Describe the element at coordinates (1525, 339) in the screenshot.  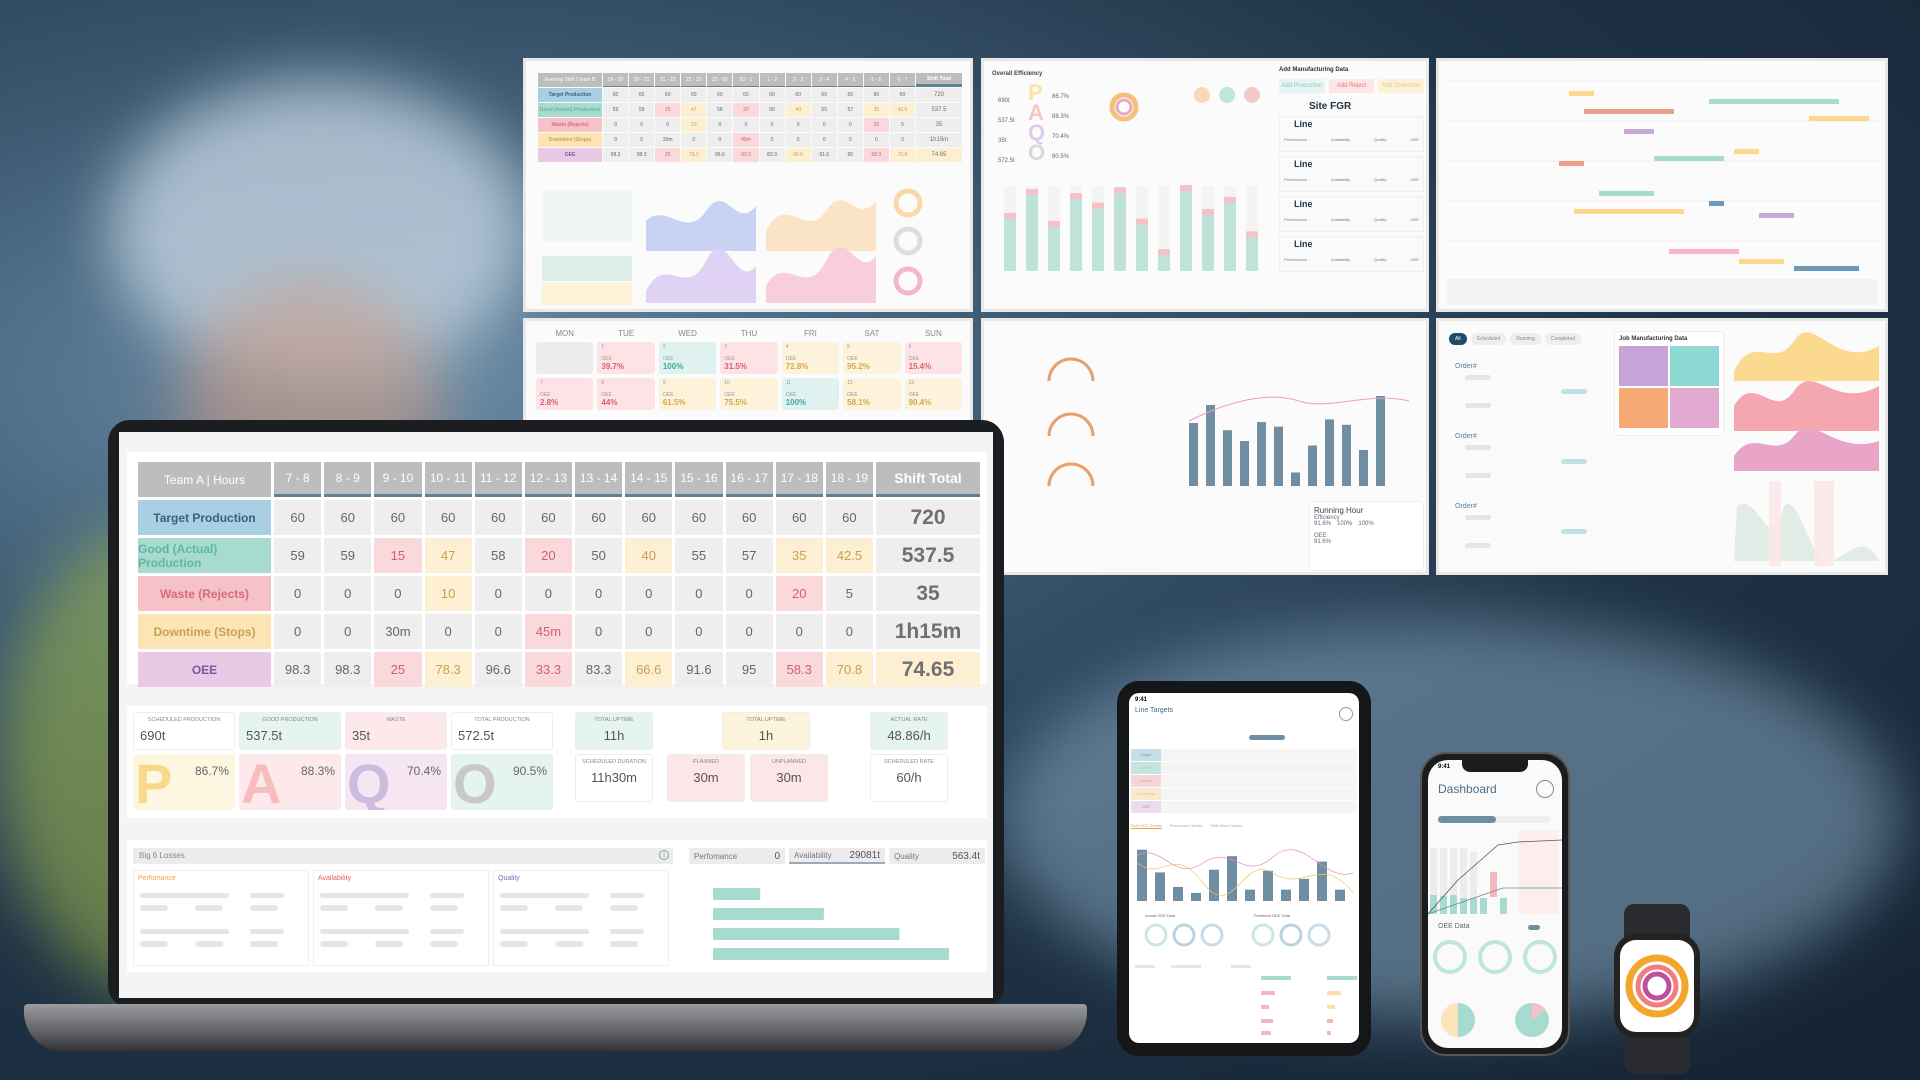
I see `order-tab: Running` at that location.